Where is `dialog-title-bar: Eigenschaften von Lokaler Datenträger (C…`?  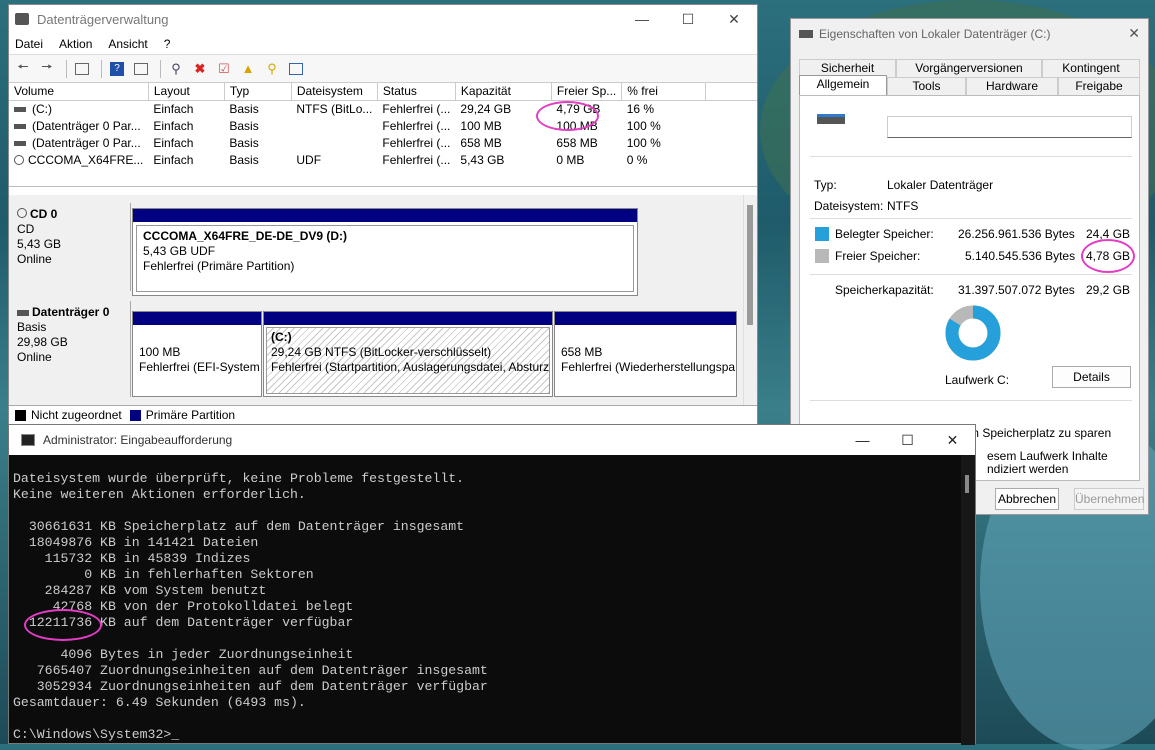
dialog-title-bar: Eigenschaften von Lokaler Datenträger (C… is located at coordinates (969, 34).